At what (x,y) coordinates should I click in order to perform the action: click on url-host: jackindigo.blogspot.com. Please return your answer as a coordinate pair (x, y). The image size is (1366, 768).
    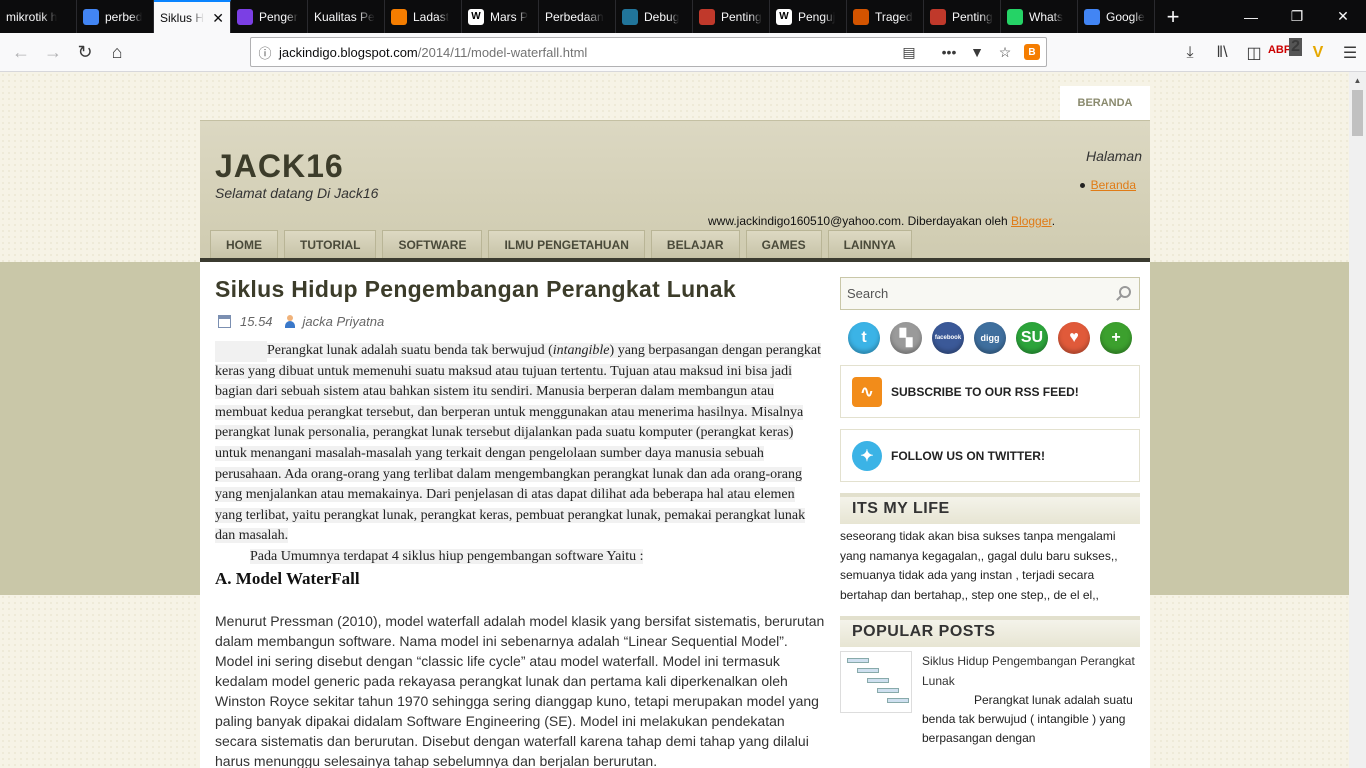
    Looking at the image, I should click on (348, 52).